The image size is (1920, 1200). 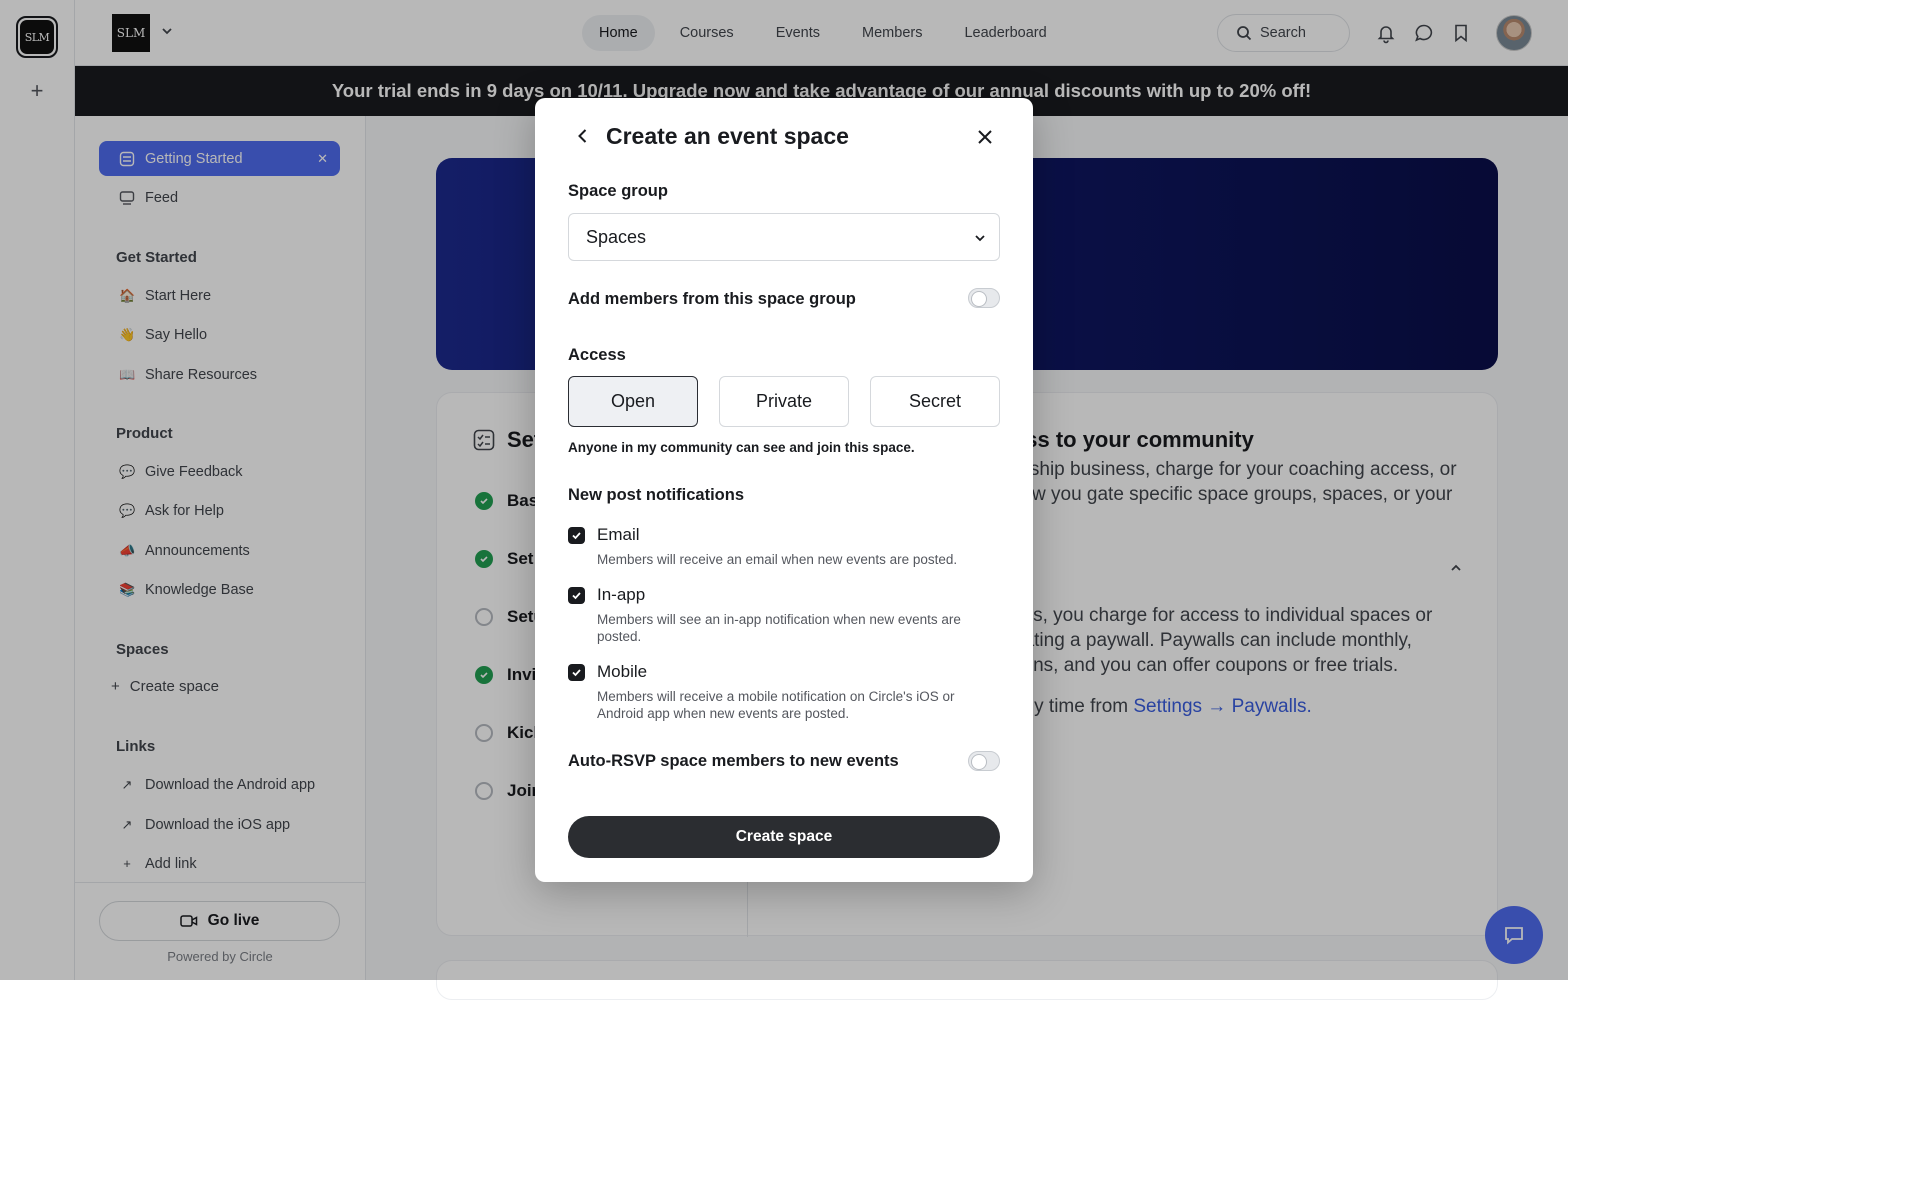 I want to click on email-label: Email, so click(x=618, y=535).